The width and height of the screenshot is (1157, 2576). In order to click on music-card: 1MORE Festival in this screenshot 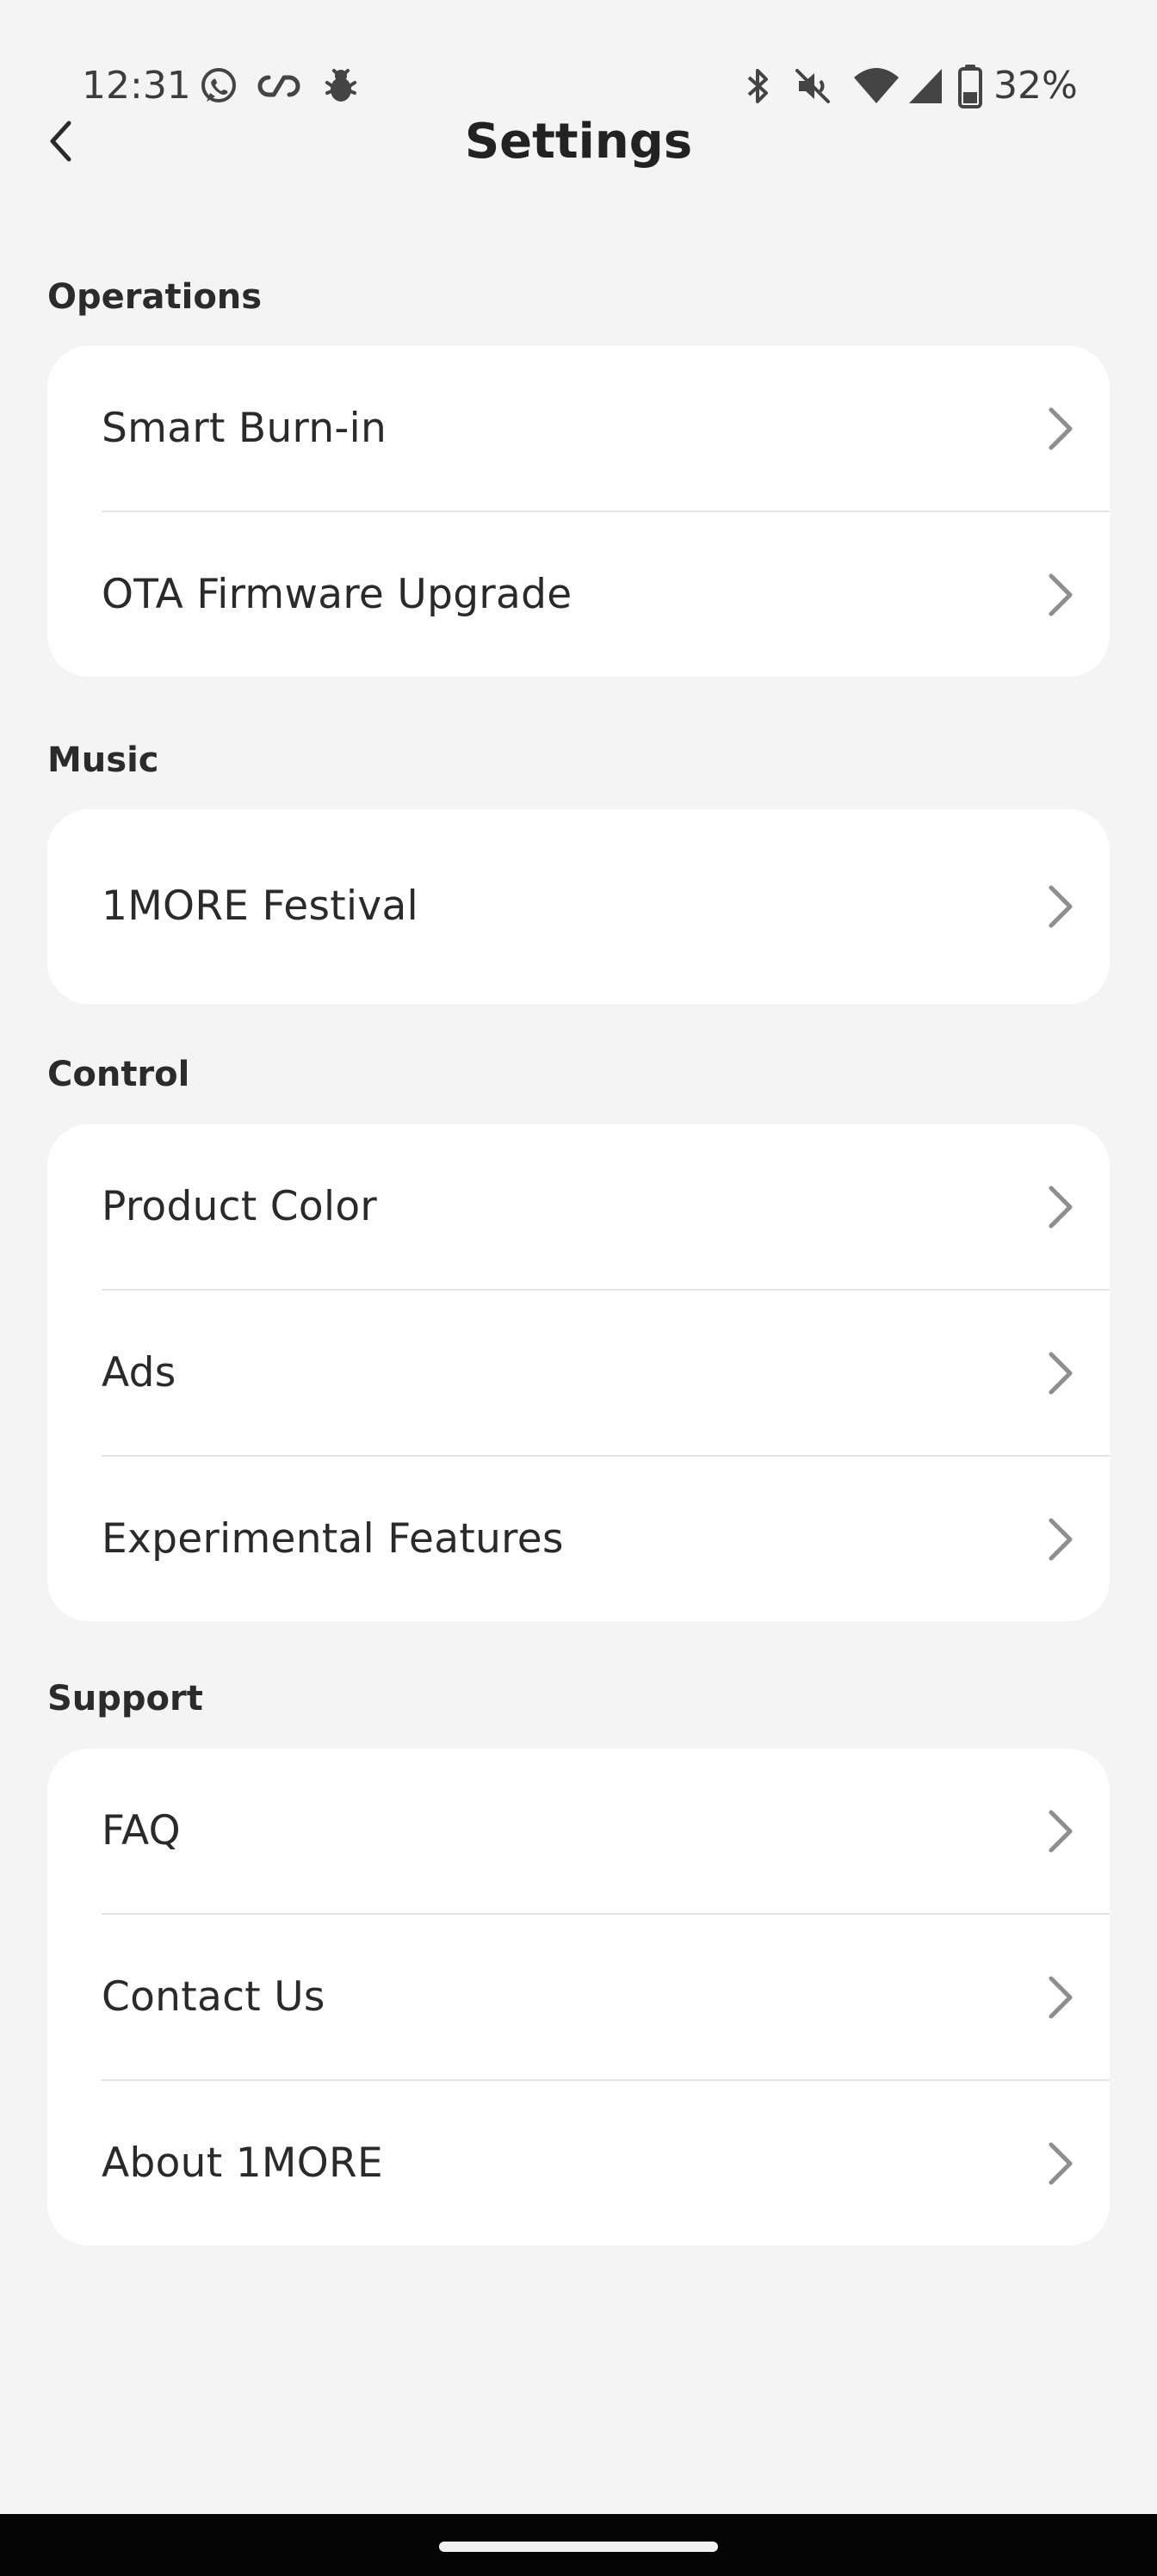, I will do `click(579, 907)`.